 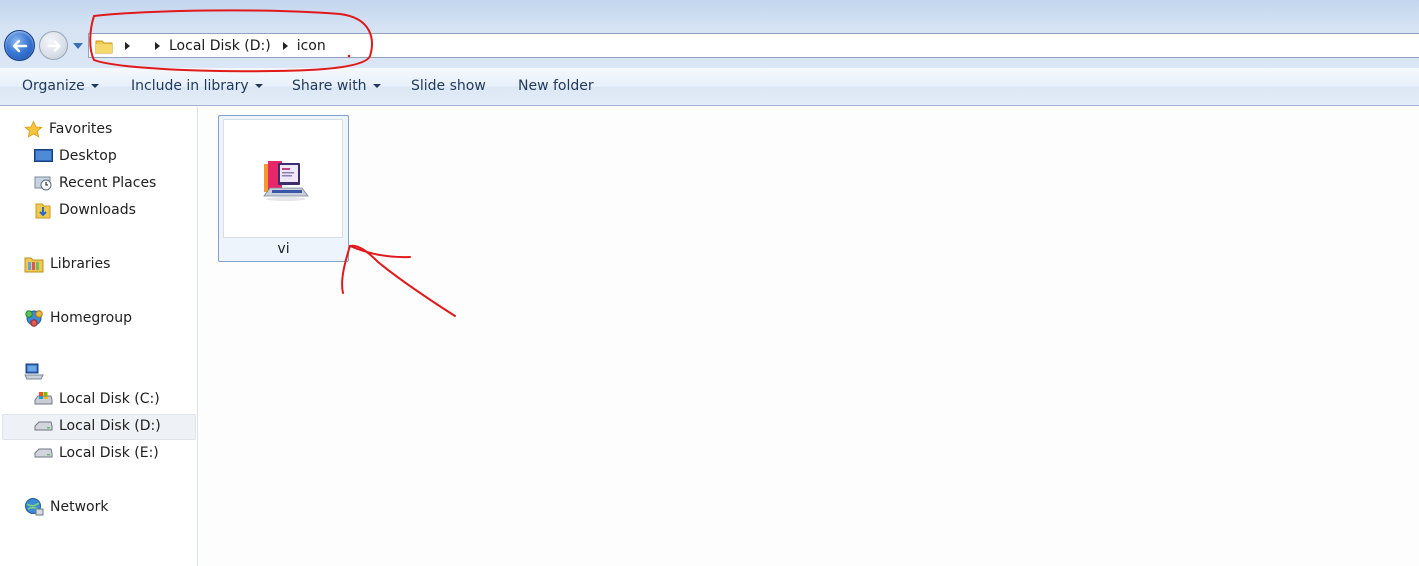 What do you see at coordinates (43, 398) in the screenshot?
I see `system-drive-icon` at bounding box center [43, 398].